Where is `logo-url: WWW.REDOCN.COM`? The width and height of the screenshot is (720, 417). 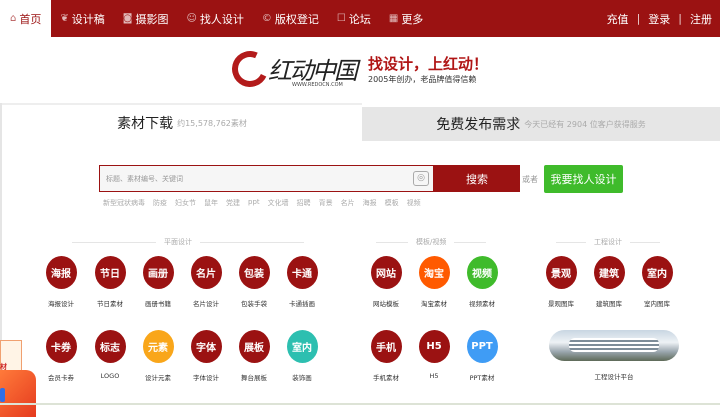 logo-url: WWW.REDOCN.COM is located at coordinates (317, 85).